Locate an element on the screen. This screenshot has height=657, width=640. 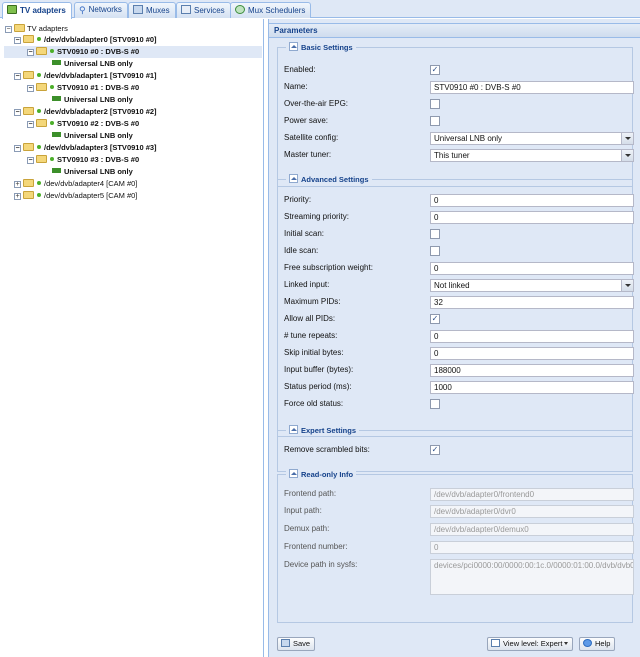
name-field: STV0910 #0 : DVB-S #0 is located at coordinates (532, 87).